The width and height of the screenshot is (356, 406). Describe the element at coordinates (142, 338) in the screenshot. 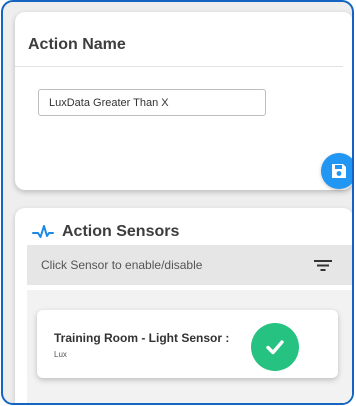

I see `sensor-name: Training Room - Light Sensor :` at that location.